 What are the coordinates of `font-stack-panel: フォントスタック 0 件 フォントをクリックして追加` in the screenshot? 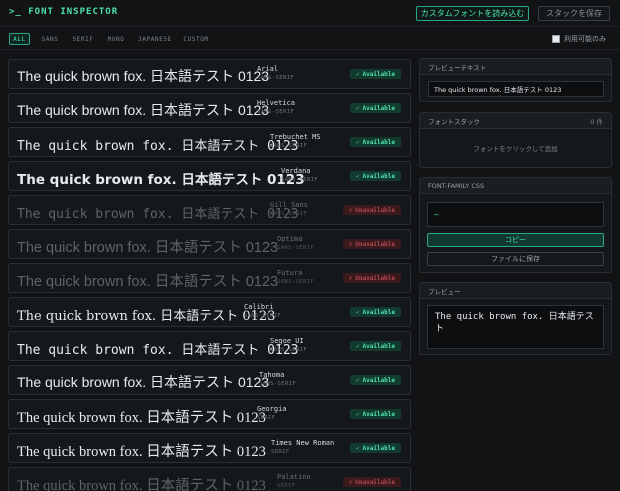 It's located at (515, 140).